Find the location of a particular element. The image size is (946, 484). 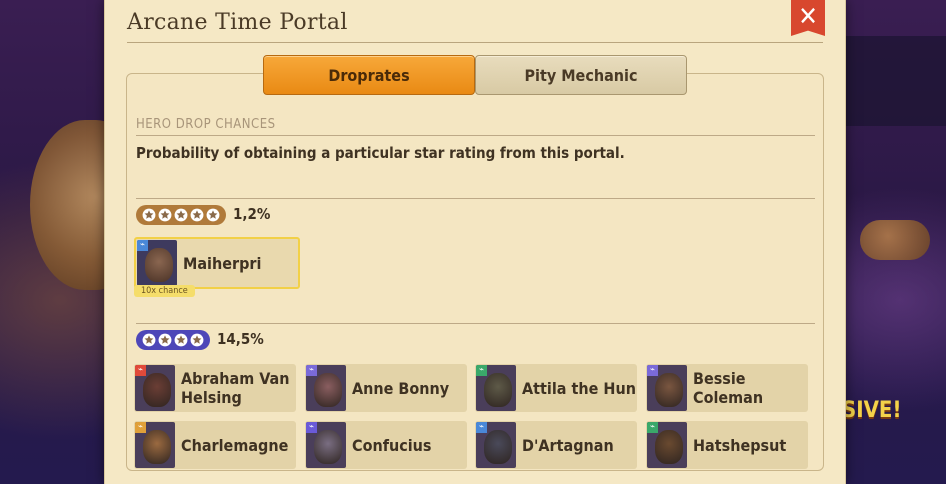

hero-card-maiherpri: ⌁ Maiherpri 10x chance is located at coordinates (217, 267).